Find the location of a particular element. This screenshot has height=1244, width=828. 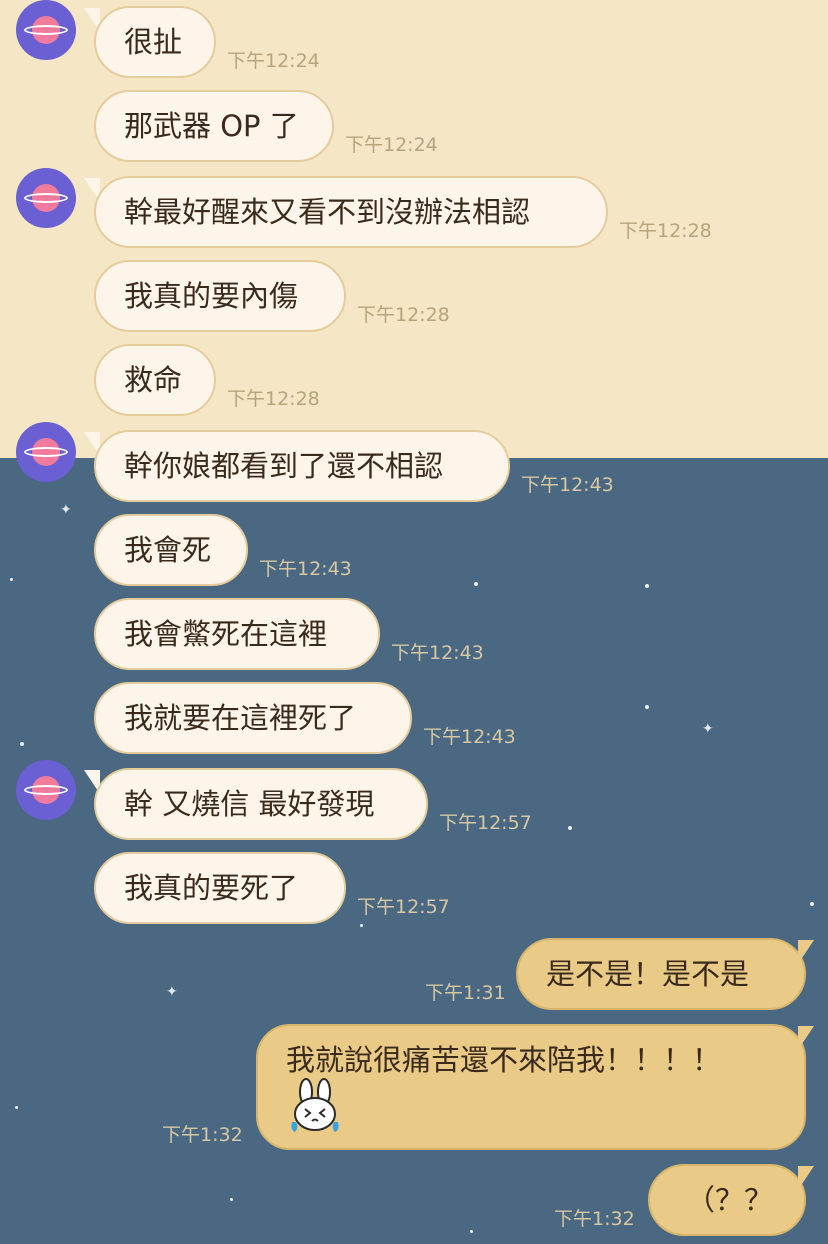

message-bubble-incoming: 很扯 is located at coordinates (155, 42).